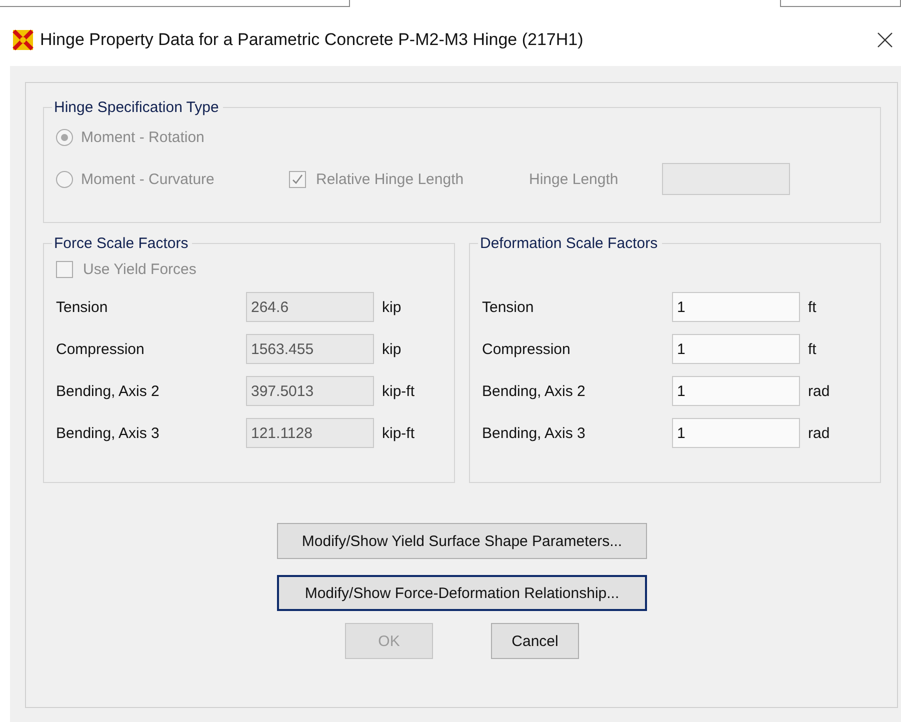  I want to click on app-icon, so click(23, 40).